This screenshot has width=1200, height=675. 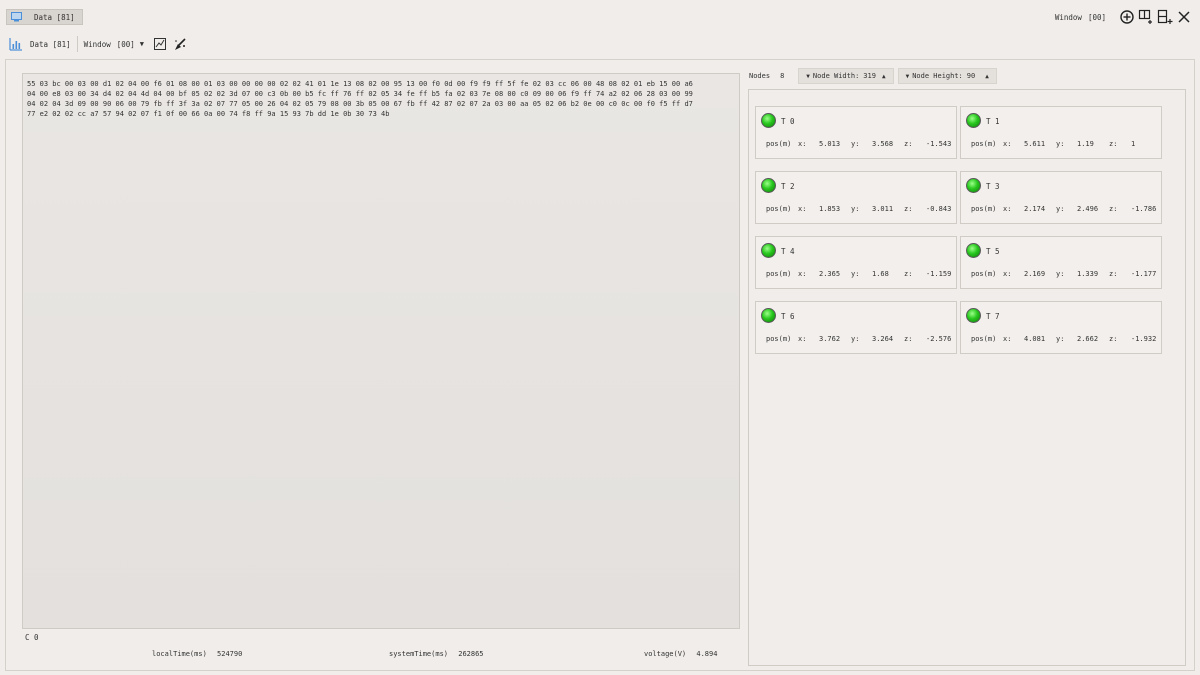 I want to click on window-label: Window, so click(x=1068, y=17).